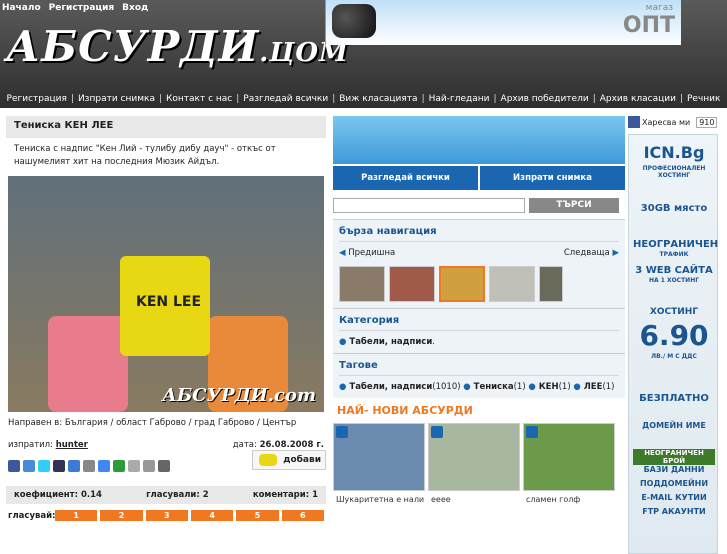 This screenshot has width=727, height=554. Describe the element at coordinates (553, 499) in the screenshot. I see `newest-caption: сламен голф` at that location.